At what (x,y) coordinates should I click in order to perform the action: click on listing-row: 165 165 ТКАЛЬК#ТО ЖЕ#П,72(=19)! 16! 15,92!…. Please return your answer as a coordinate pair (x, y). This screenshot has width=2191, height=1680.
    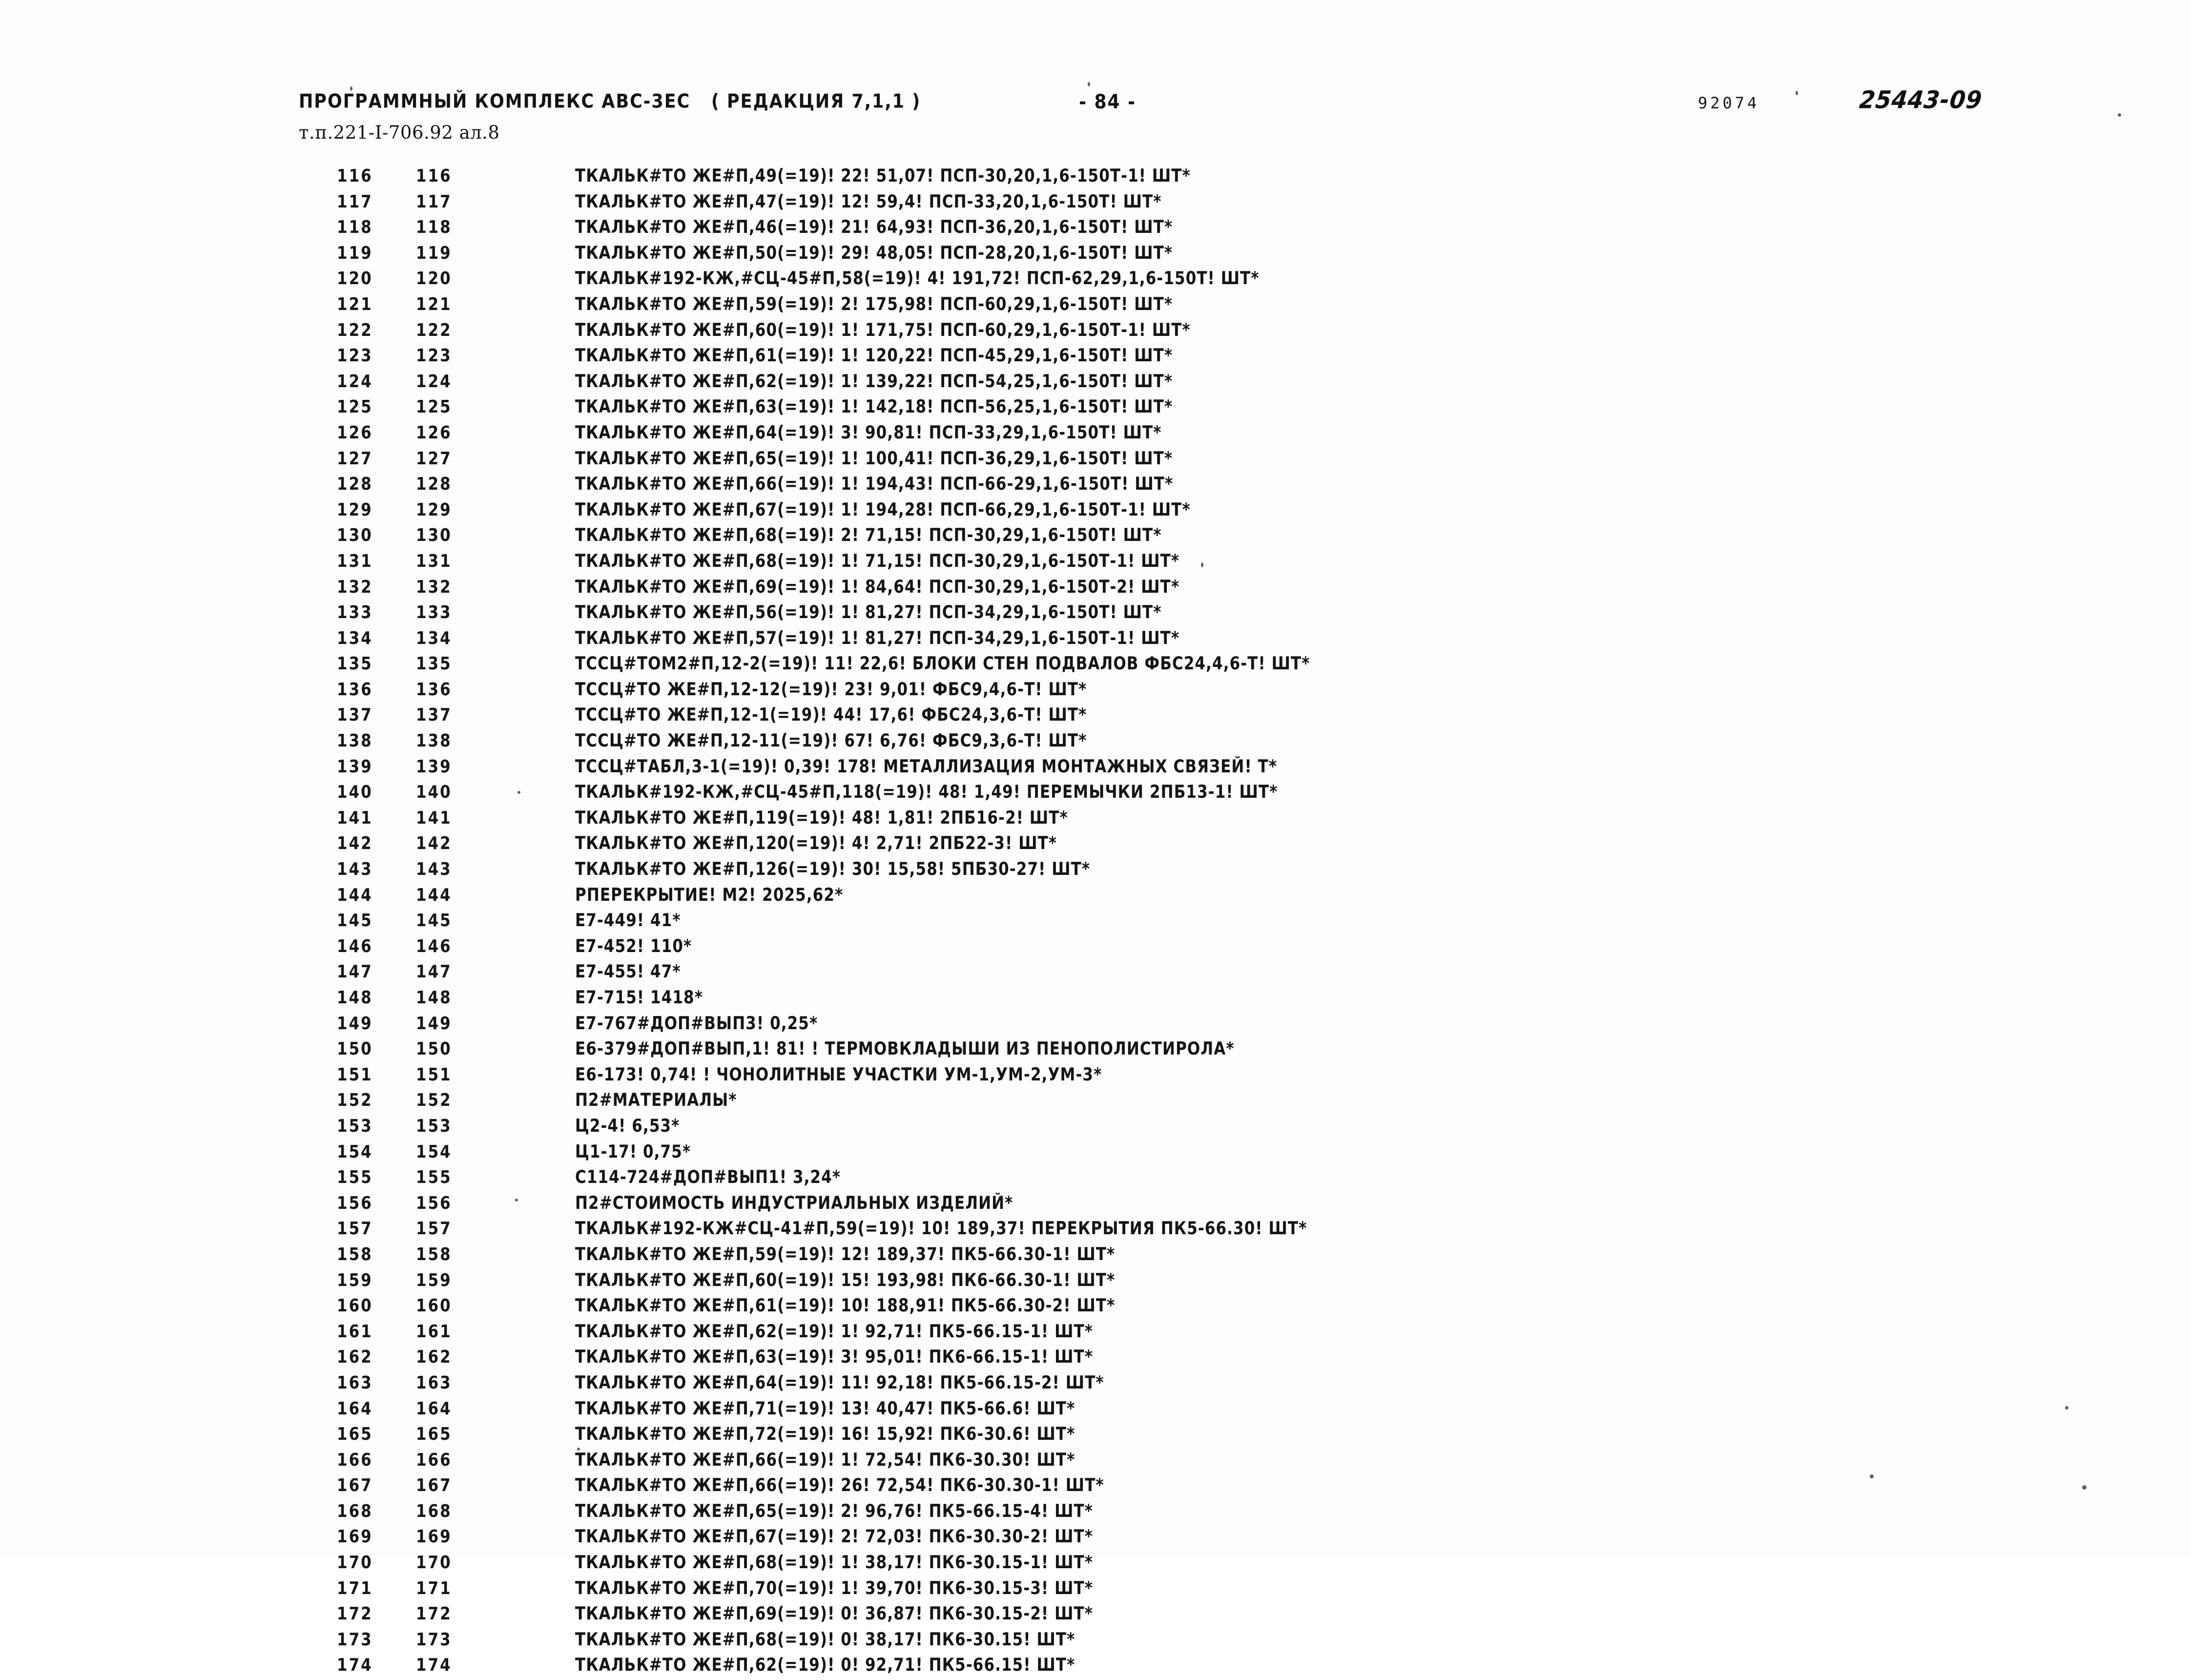
    Looking at the image, I should click on (1095, 1436).